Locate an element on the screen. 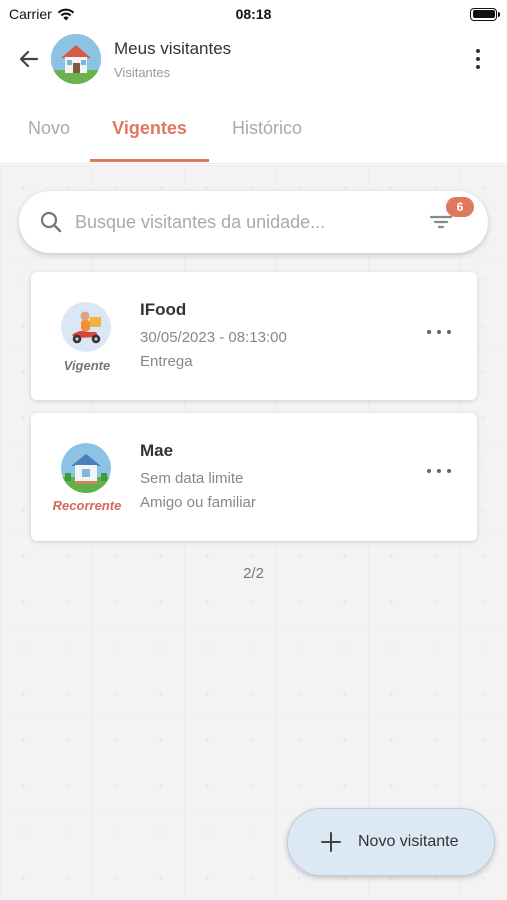 This screenshot has height=900, width=507. more-options-button is located at coordinates (478, 59).